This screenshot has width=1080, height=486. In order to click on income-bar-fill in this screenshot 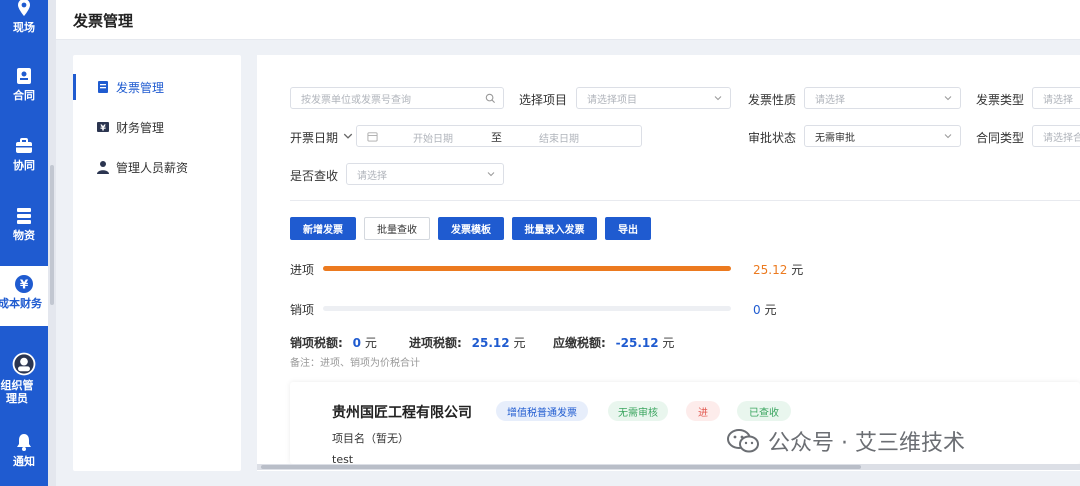, I will do `click(527, 268)`.